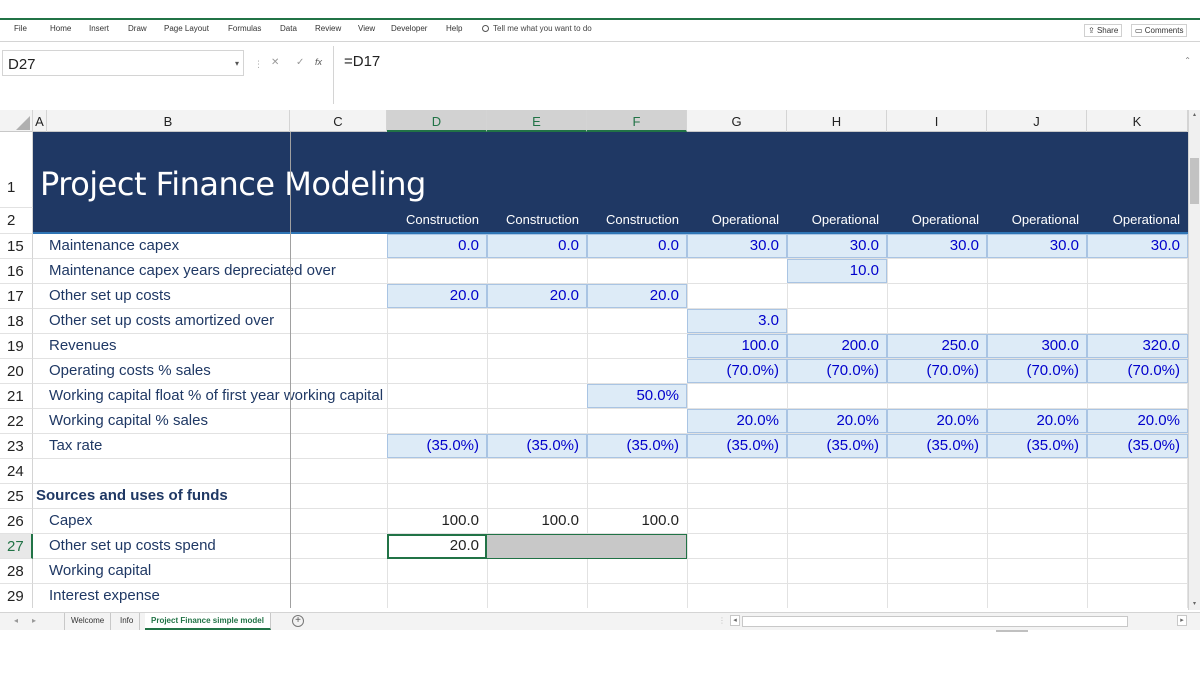 This screenshot has height=675, width=1200. What do you see at coordinates (437, 521) in the screenshot?
I see `cell-d26: 100.0` at bounding box center [437, 521].